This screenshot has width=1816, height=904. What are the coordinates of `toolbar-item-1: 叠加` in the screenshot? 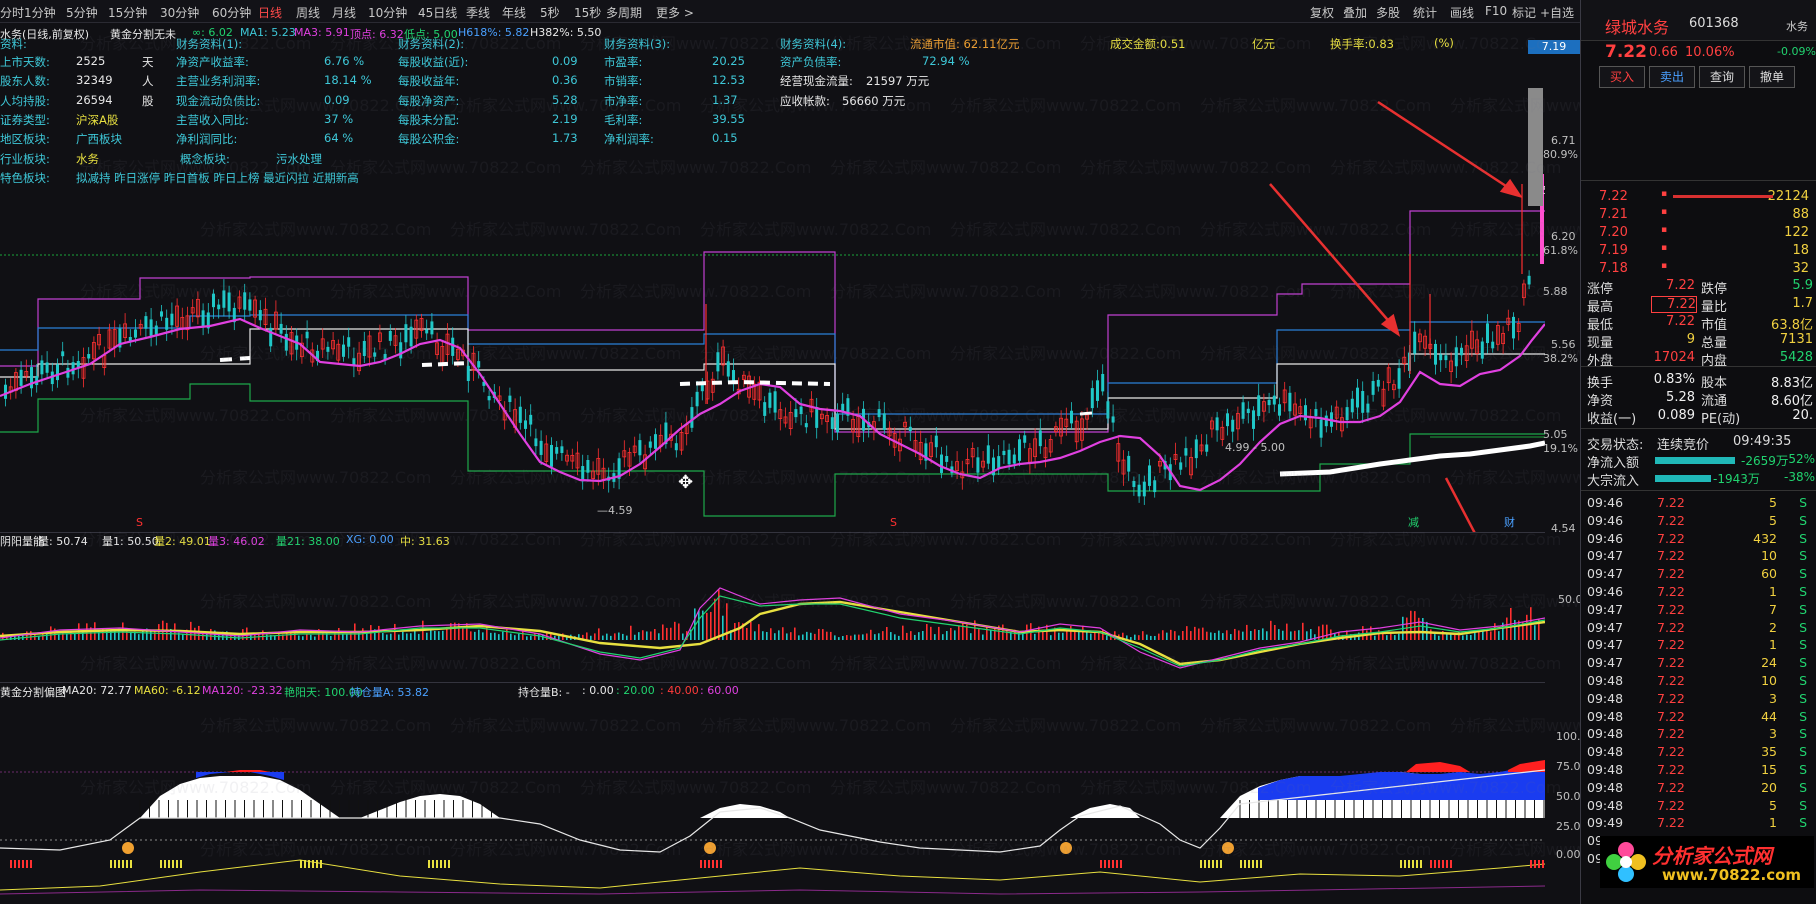 It's located at (1355, 12).